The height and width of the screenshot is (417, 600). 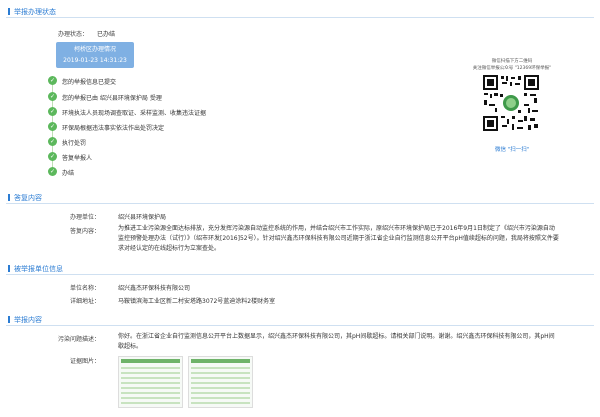 I want to click on section-title: 被举报单位信息, so click(x=38, y=269).